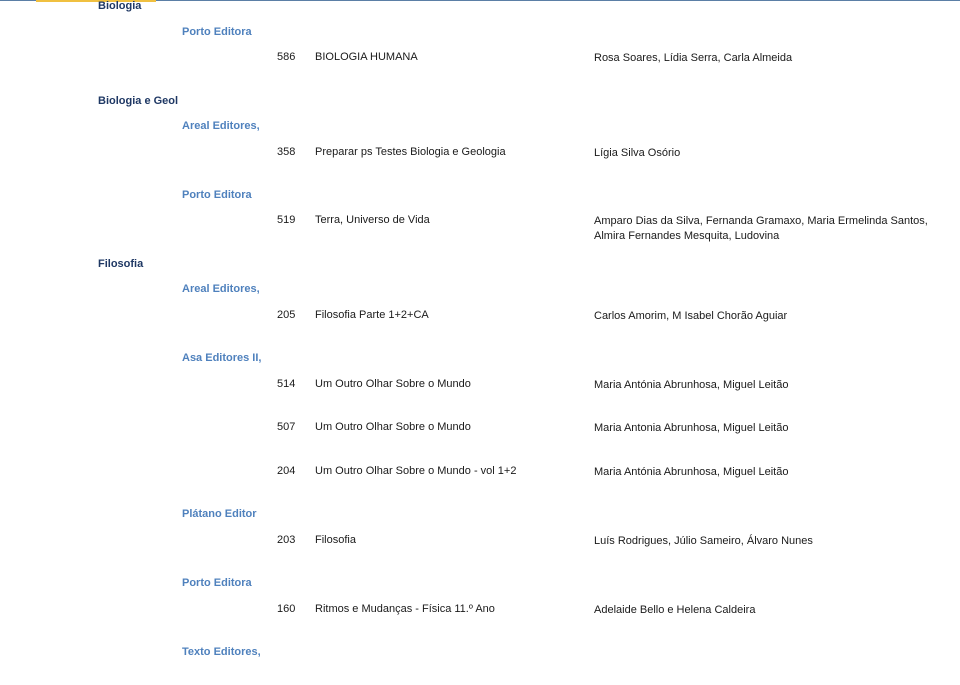 Image resolution: width=960 pixels, height=685 pixels. I want to click on book-number: 160, so click(286, 609).